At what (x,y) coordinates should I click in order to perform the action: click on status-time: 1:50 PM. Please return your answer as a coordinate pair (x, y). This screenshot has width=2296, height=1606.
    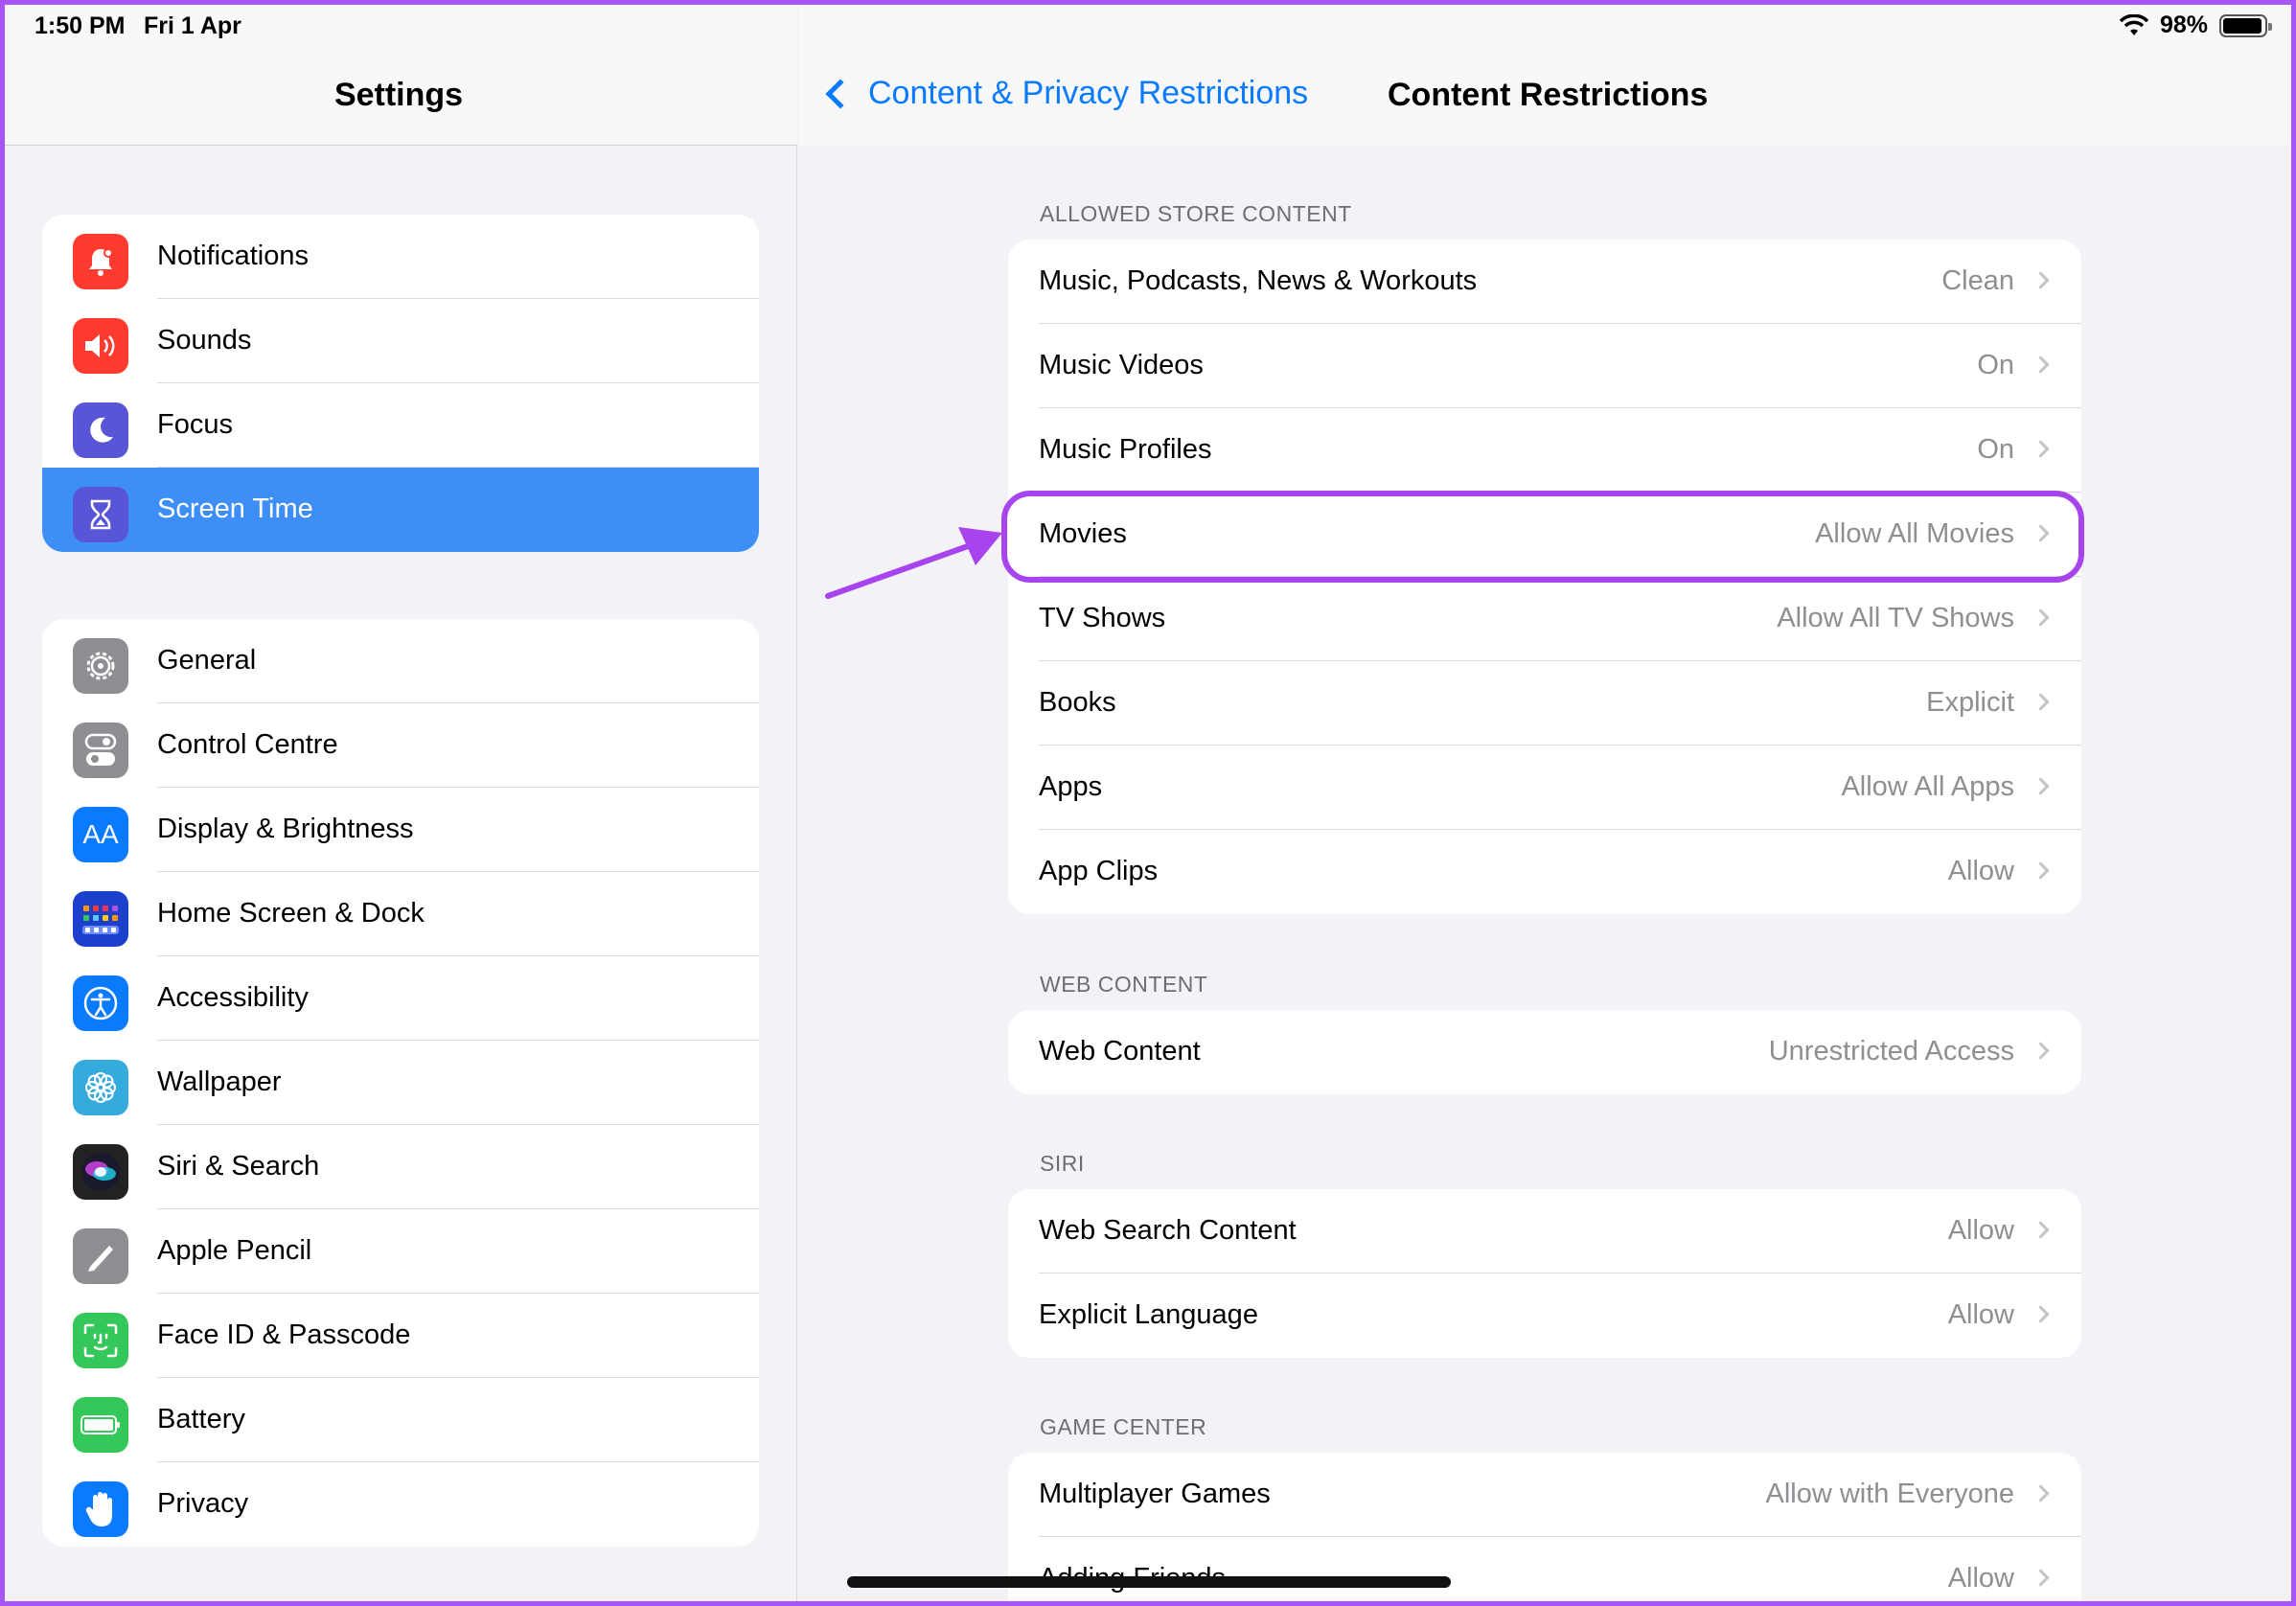
    Looking at the image, I should click on (80, 25).